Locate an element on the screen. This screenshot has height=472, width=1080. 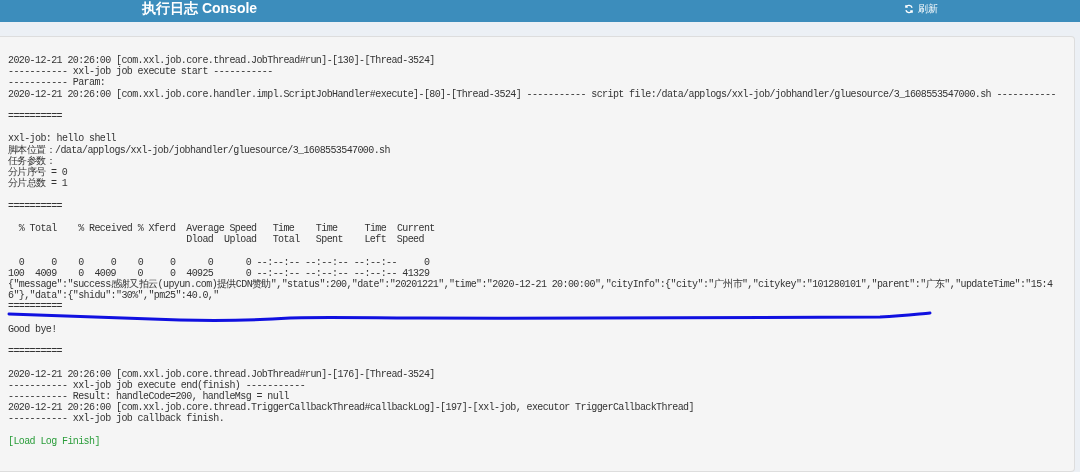
log-line: % Total % Received % Xferd Average Speed Time Time Time Current is located at coordinates (226, 229).